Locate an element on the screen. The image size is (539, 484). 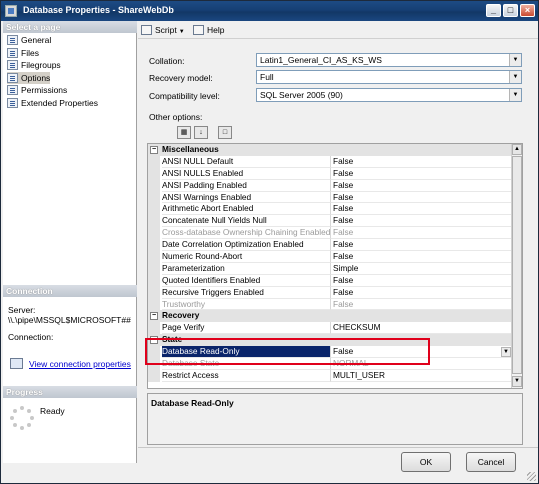
scrollbar-thumb is located at coordinates (517, 265).